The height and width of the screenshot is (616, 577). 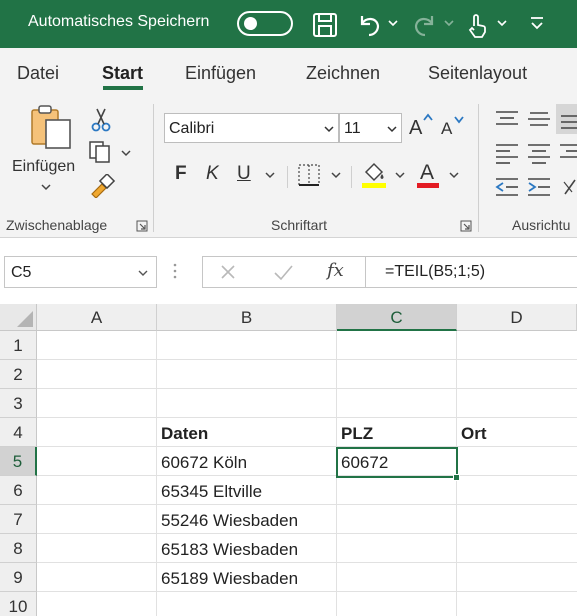 What do you see at coordinates (175, 271) in the screenshot?
I see `formula-bar-resize-handle-icon` at bounding box center [175, 271].